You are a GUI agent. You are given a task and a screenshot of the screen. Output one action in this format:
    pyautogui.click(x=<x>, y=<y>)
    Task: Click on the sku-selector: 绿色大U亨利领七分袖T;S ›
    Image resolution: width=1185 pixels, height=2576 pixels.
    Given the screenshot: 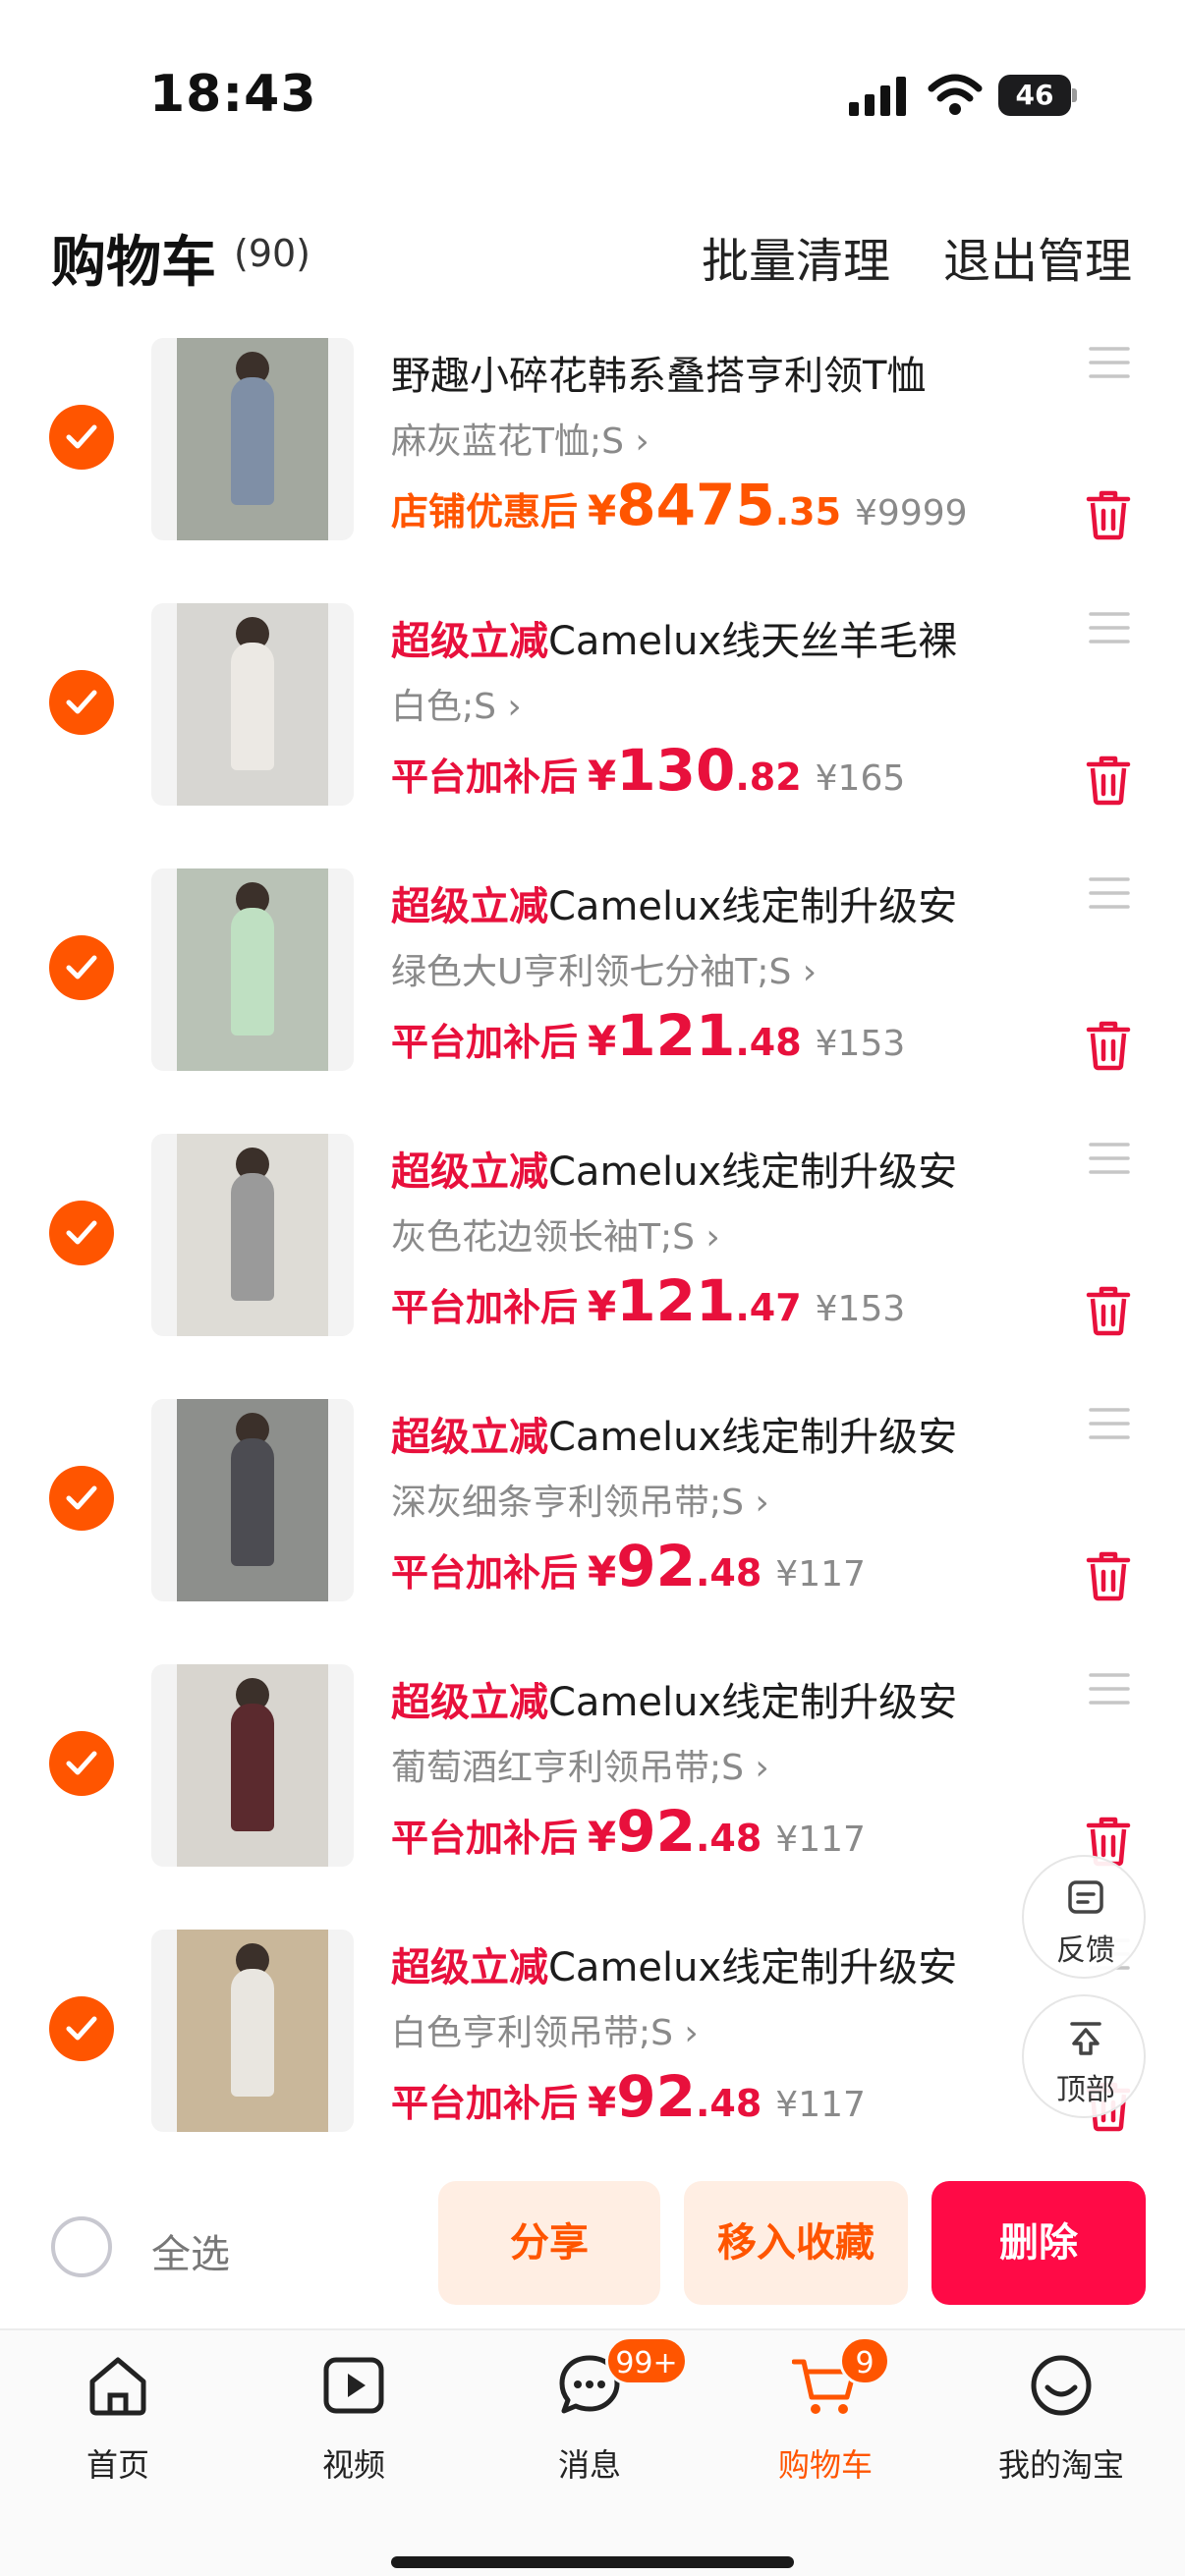 What is the action you would take?
    pyautogui.click(x=604, y=968)
    